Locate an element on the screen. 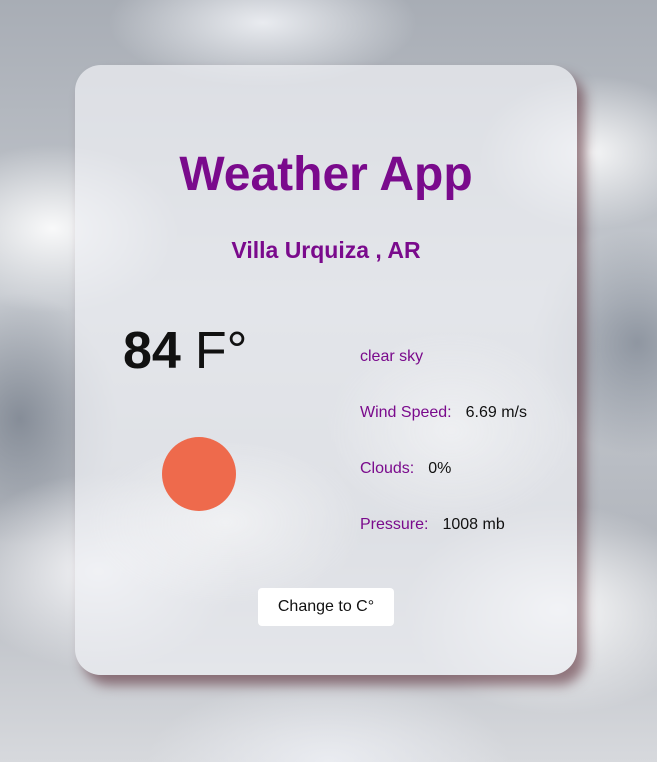 The height and width of the screenshot is (762, 657). wind-speed-row: Wind Speed: 6.69 m/s is located at coordinates (443, 432).